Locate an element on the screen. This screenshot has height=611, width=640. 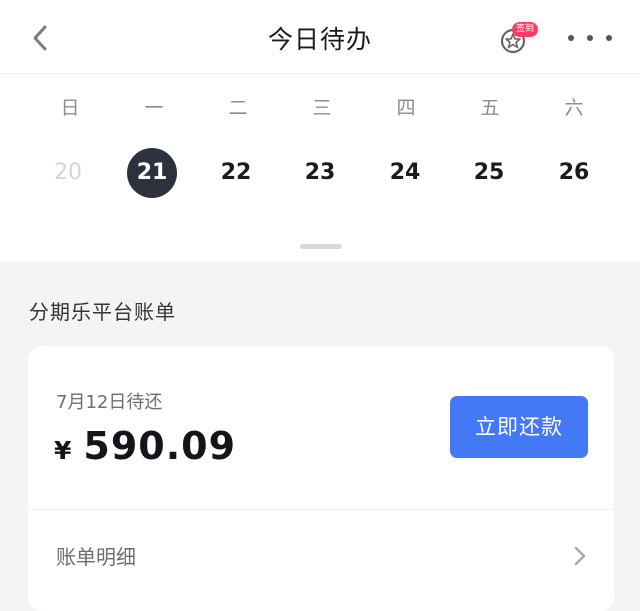
due-date-label: 7月12日待还 is located at coordinates (109, 402).